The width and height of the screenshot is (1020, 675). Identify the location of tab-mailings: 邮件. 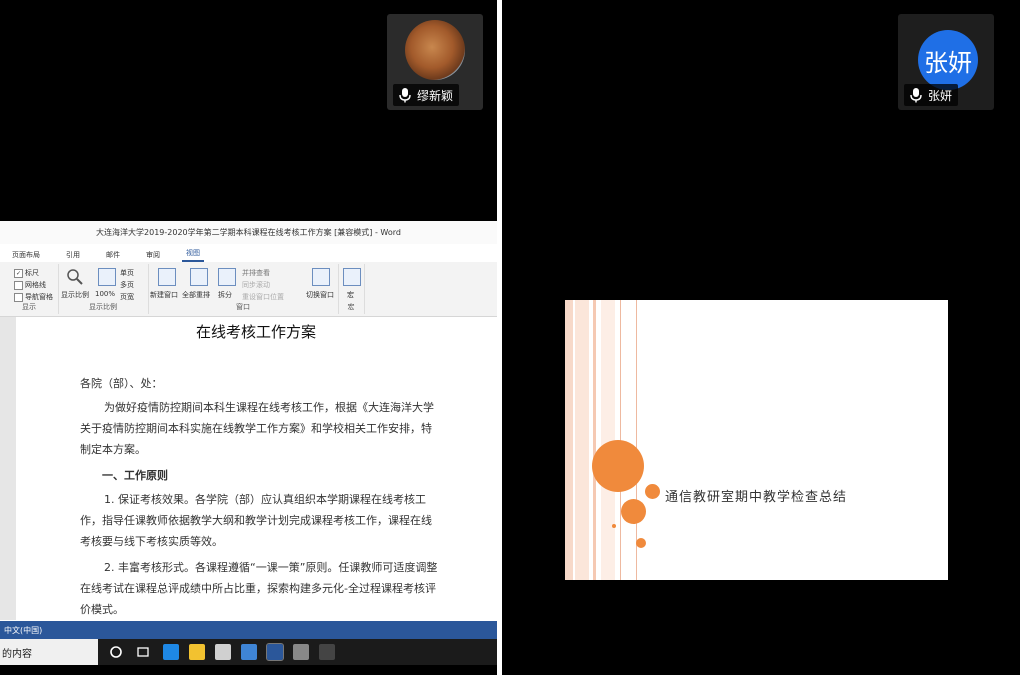
(113, 255).